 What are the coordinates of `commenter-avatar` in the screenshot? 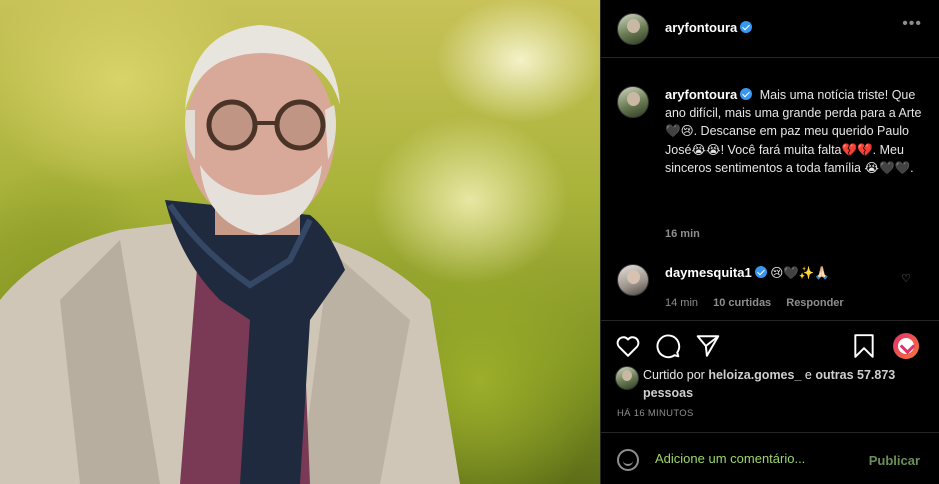 It's located at (633, 280).